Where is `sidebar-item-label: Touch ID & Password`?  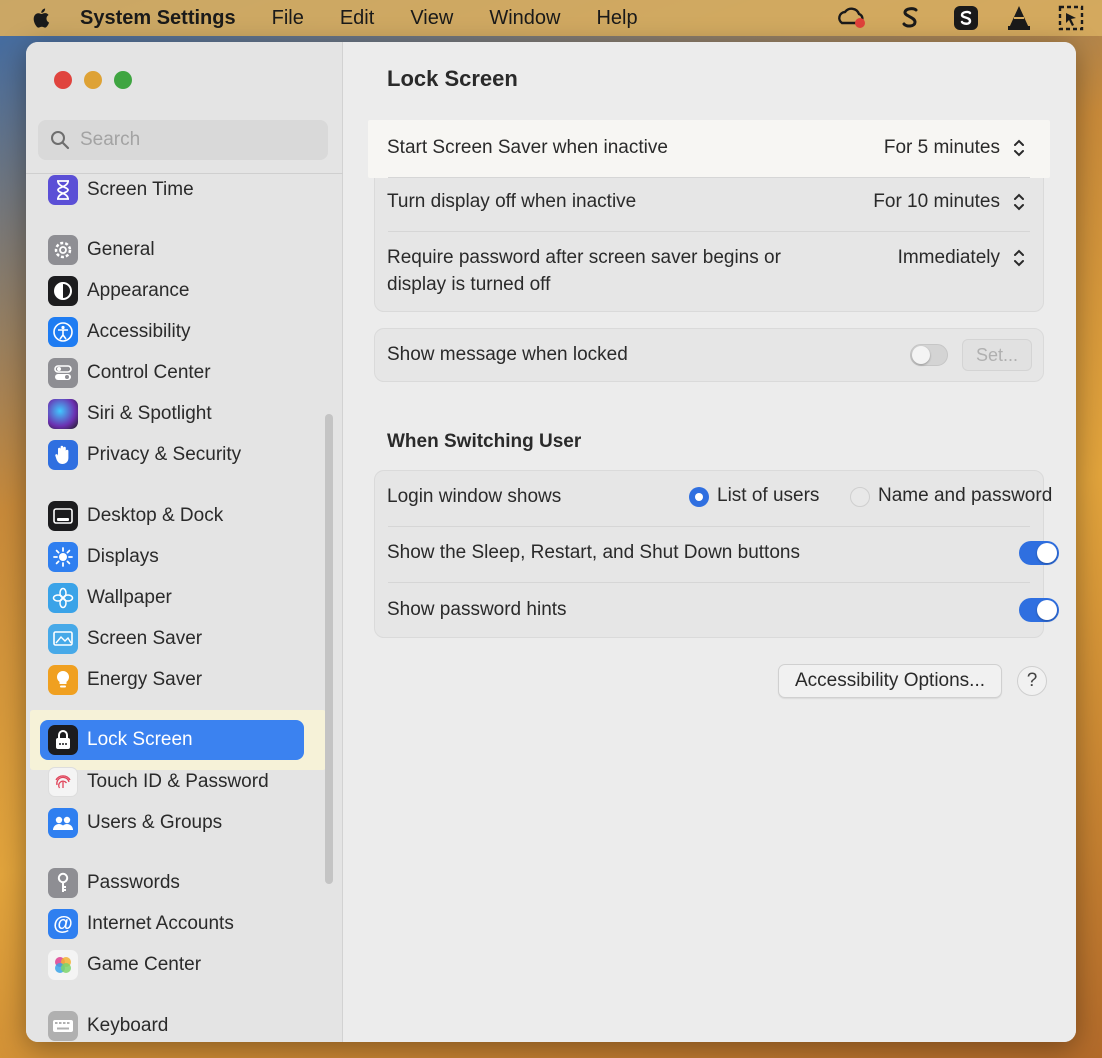 sidebar-item-label: Touch ID & Password is located at coordinates (178, 781).